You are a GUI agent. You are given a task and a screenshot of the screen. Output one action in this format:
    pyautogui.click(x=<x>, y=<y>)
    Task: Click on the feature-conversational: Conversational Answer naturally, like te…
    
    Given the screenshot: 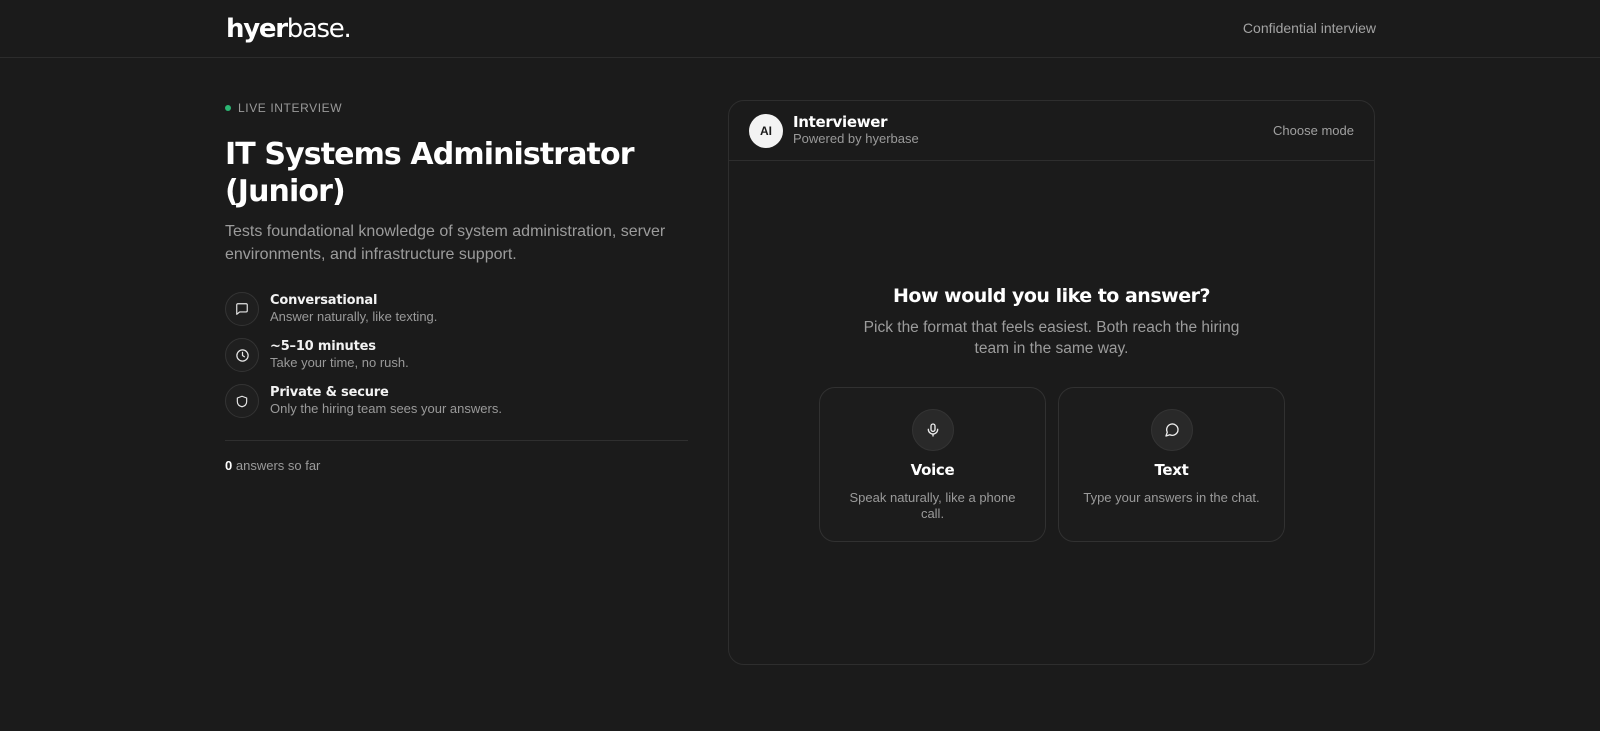 What is the action you would take?
    pyautogui.click(x=456, y=309)
    